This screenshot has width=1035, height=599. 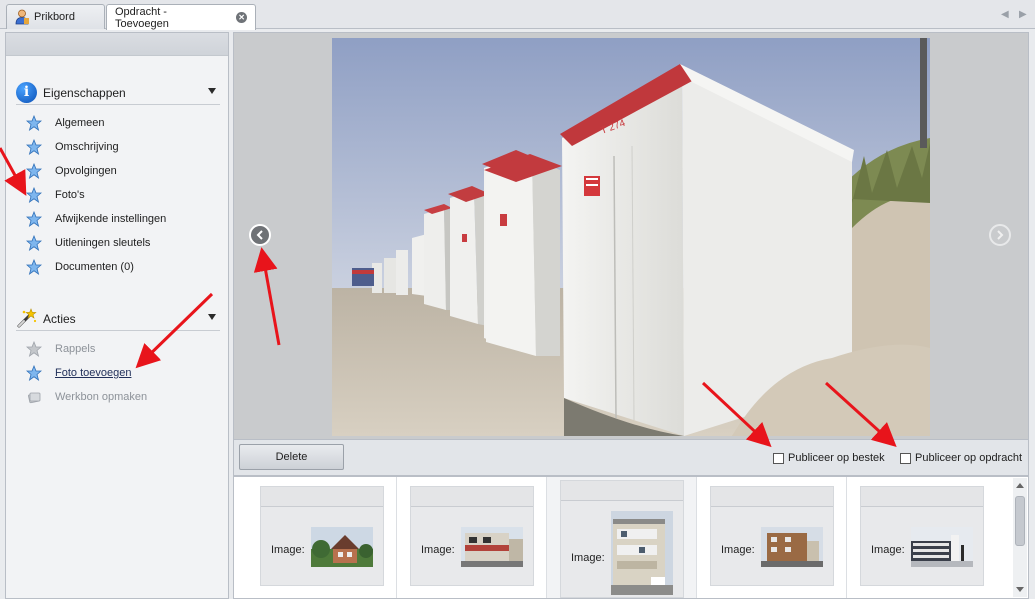 I want to click on sidebar-item-label: Opvolgingen, so click(x=86, y=171).